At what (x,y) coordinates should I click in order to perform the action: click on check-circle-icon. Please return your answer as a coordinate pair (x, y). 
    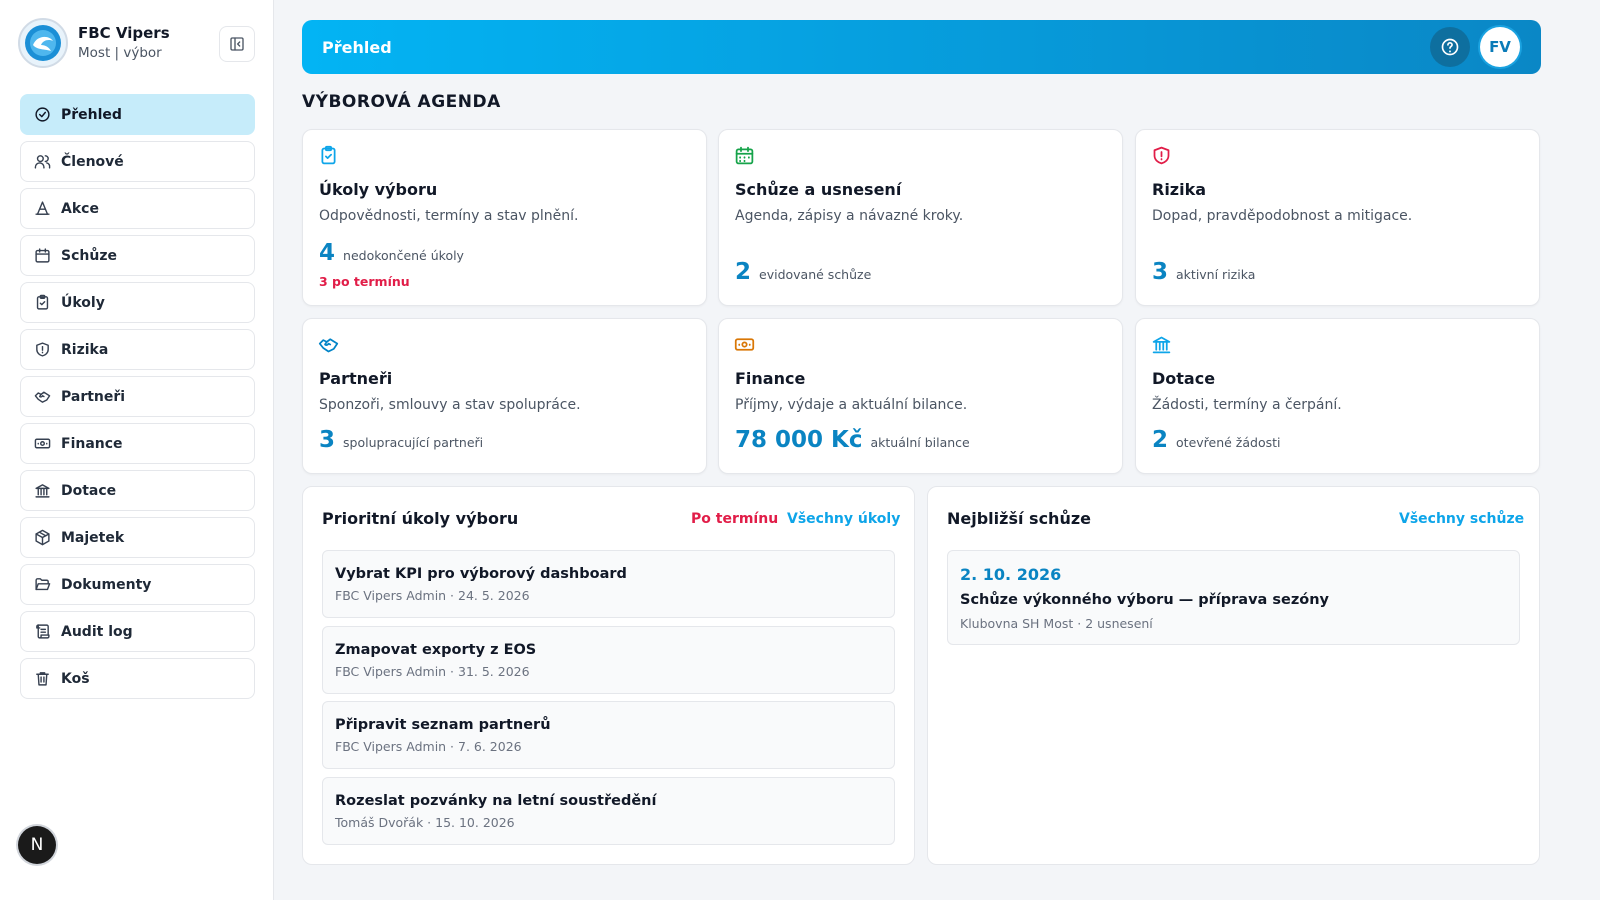
    Looking at the image, I should click on (42, 115).